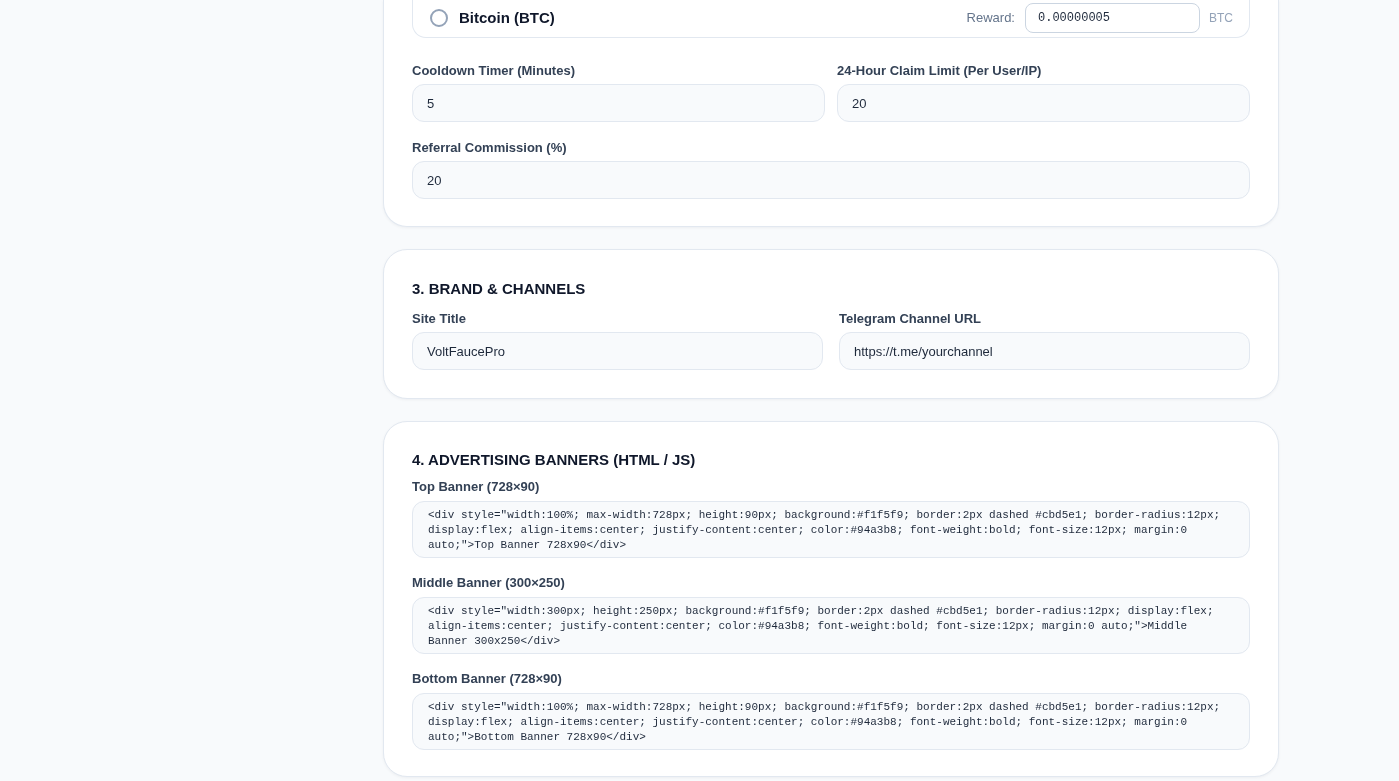 This screenshot has width=1399, height=781. Describe the element at coordinates (507, 17) in the screenshot. I see `coin-name: Bitcoin (BTC)` at that location.